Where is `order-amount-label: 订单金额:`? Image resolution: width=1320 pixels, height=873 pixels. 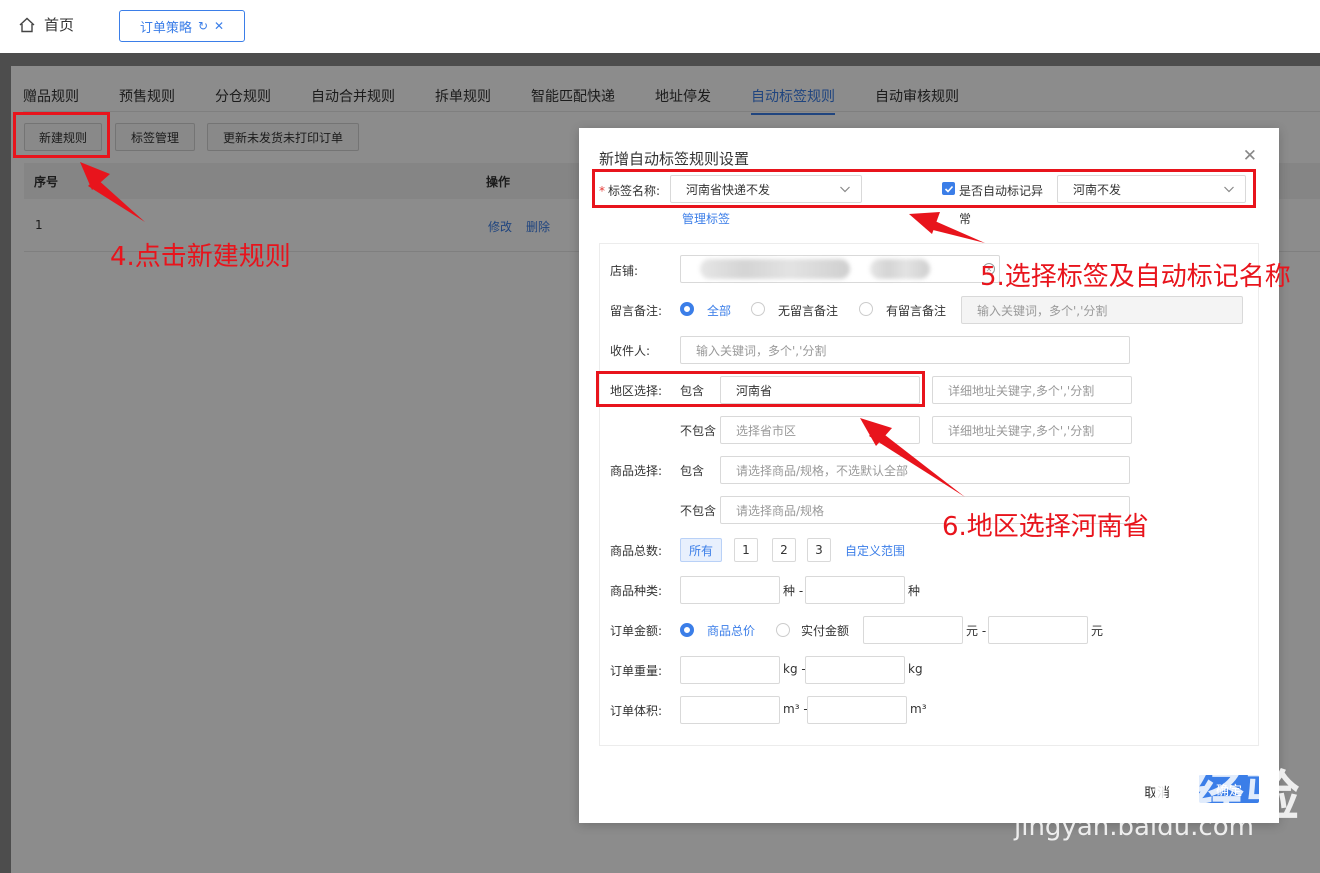 order-amount-label: 订单金额: is located at coordinates (636, 631).